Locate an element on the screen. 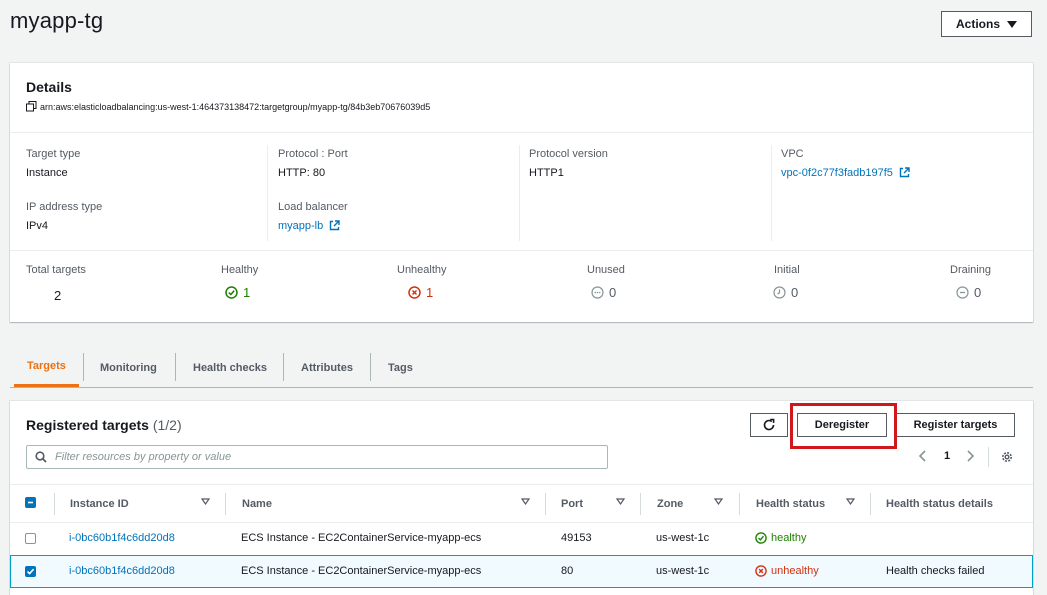 Image resolution: width=1047 pixels, height=595 pixels. filter-input-box is located at coordinates (317, 457).